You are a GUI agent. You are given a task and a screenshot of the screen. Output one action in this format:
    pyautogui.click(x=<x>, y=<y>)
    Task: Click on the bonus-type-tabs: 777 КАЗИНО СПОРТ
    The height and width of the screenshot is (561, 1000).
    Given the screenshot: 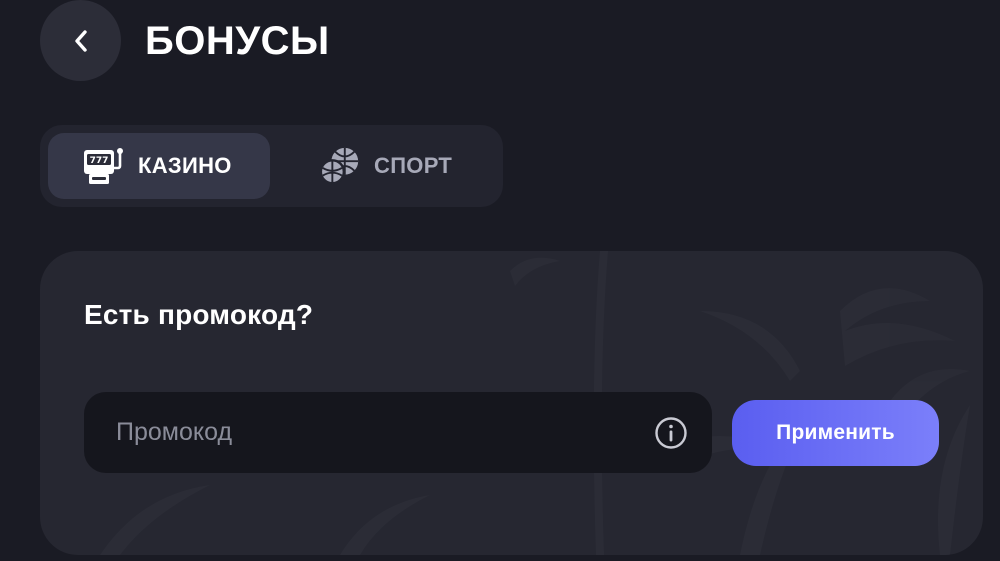 What is the action you would take?
    pyautogui.click(x=271, y=166)
    